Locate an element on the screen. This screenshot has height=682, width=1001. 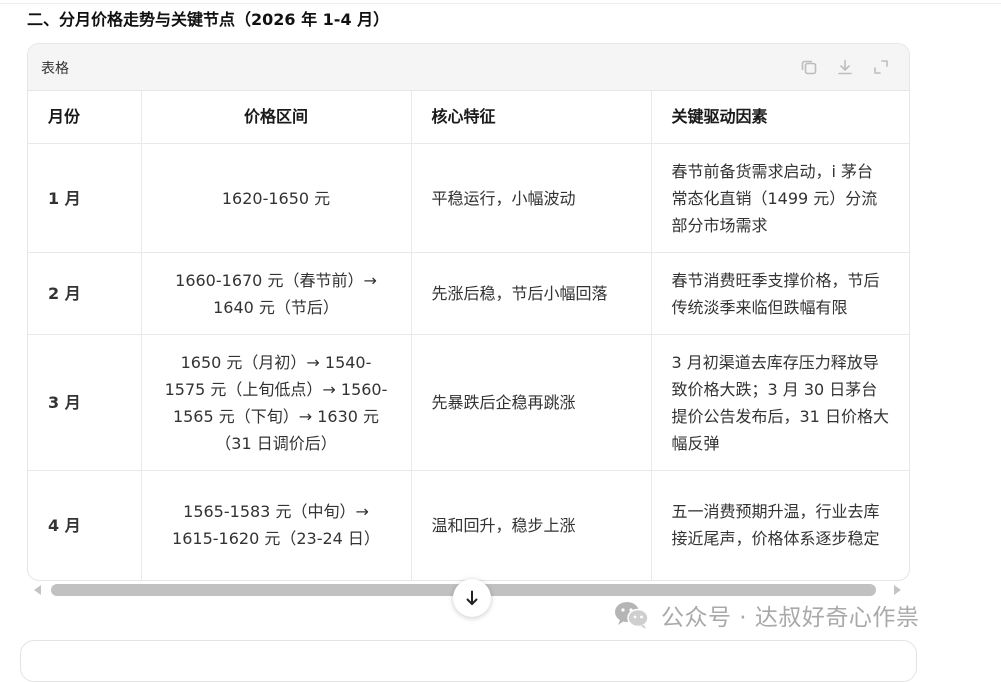
driver-cell: 春节消费旺季支撑价格，节后传统淡季来临但跌幅有限 is located at coordinates (780, 293).